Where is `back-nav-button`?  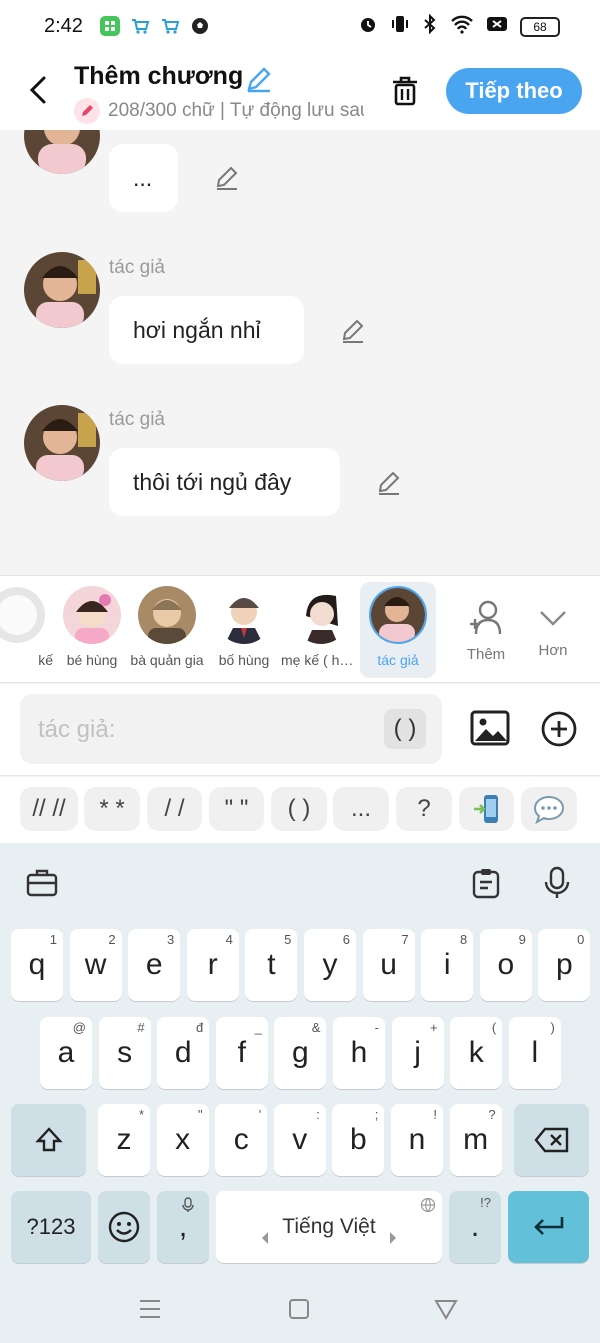
back-nav-button is located at coordinates (446, 1309).